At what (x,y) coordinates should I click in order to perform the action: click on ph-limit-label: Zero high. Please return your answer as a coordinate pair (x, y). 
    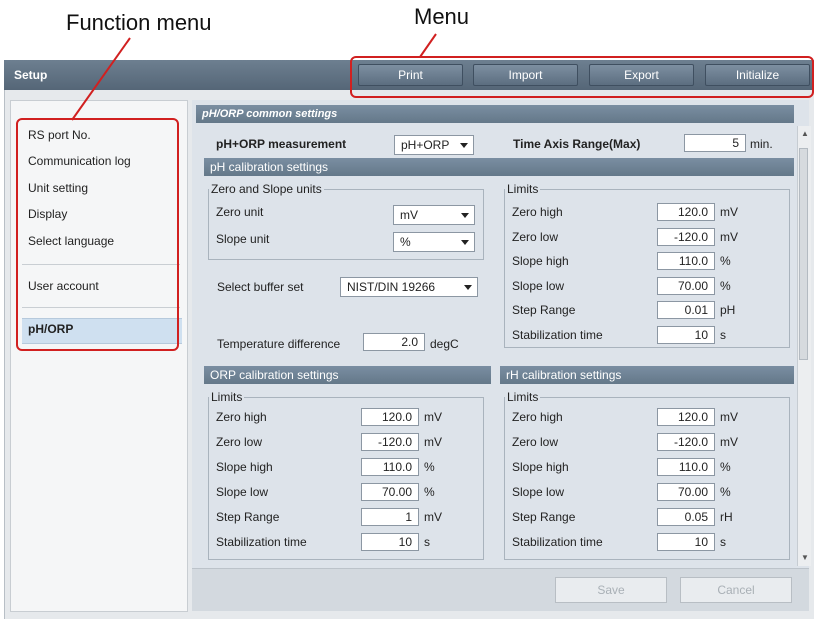
    Looking at the image, I should click on (537, 212).